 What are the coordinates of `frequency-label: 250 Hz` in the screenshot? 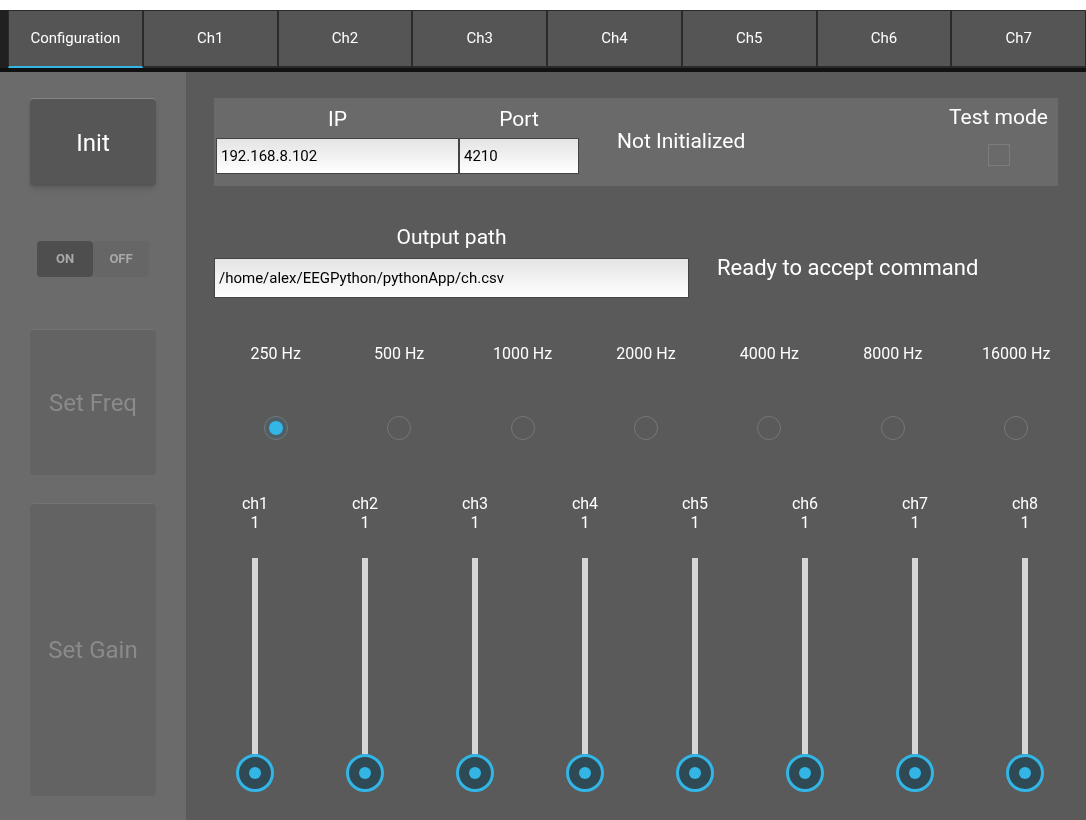 It's located at (275, 354).